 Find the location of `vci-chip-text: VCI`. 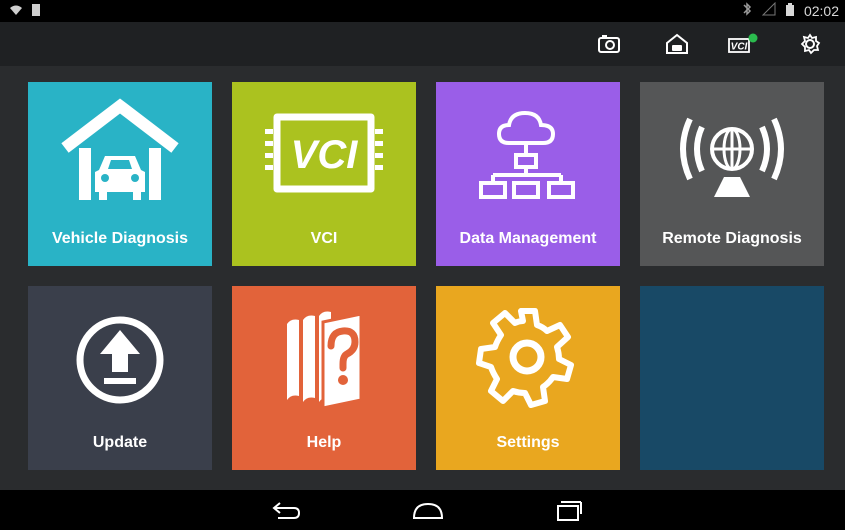

vci-chip-text: VCI is located at coordinates (325, 155).